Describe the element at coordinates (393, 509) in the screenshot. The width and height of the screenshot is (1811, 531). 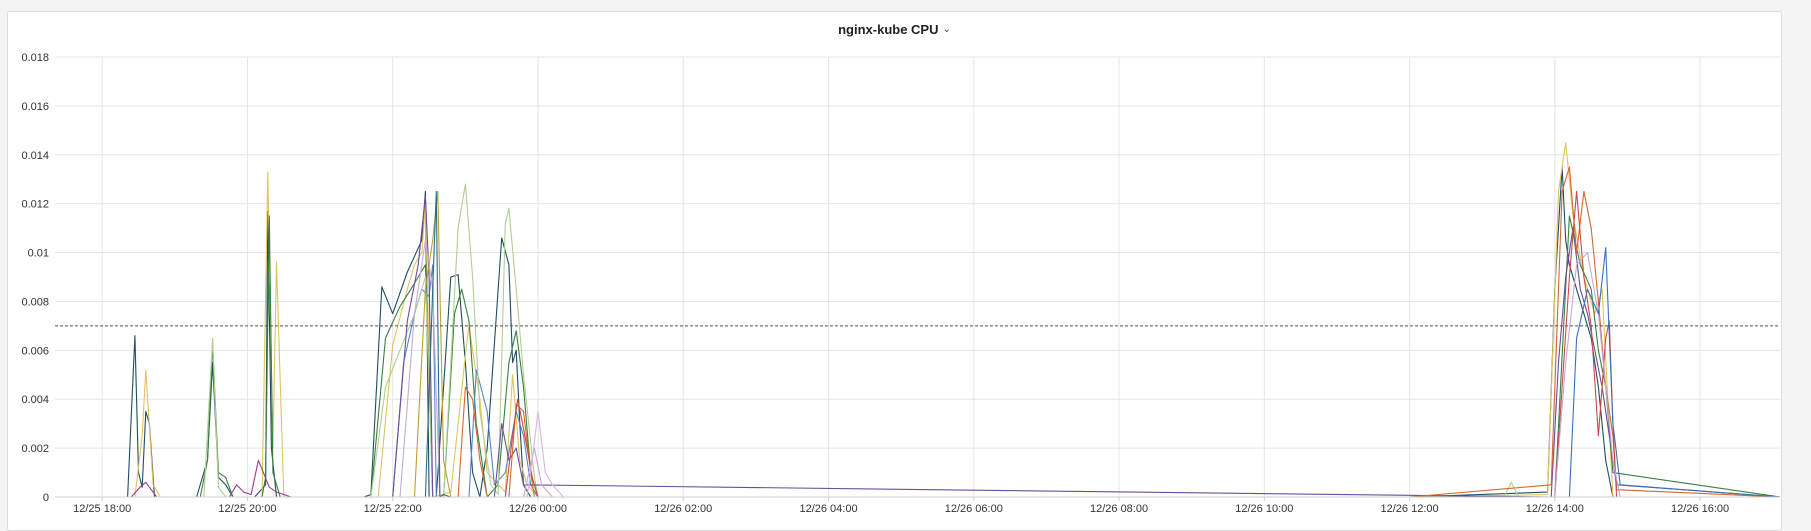
I see `x-tick-label: 12/25 22:00` at that location.